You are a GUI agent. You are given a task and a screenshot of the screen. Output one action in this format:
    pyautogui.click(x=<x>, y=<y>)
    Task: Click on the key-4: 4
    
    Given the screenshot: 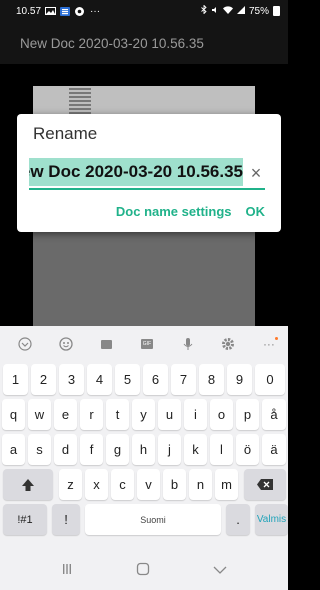 What is the action you would take?
    pyautogui.click(x=99, y=379)
    